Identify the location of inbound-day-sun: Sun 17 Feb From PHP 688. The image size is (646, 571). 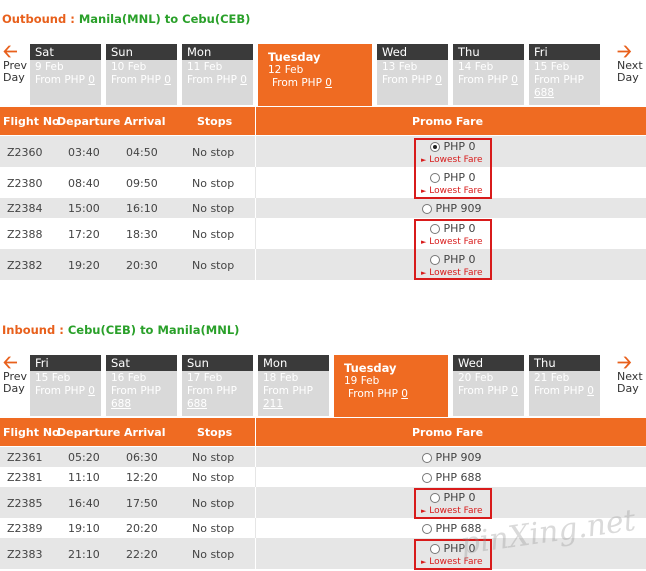
(217, 385).